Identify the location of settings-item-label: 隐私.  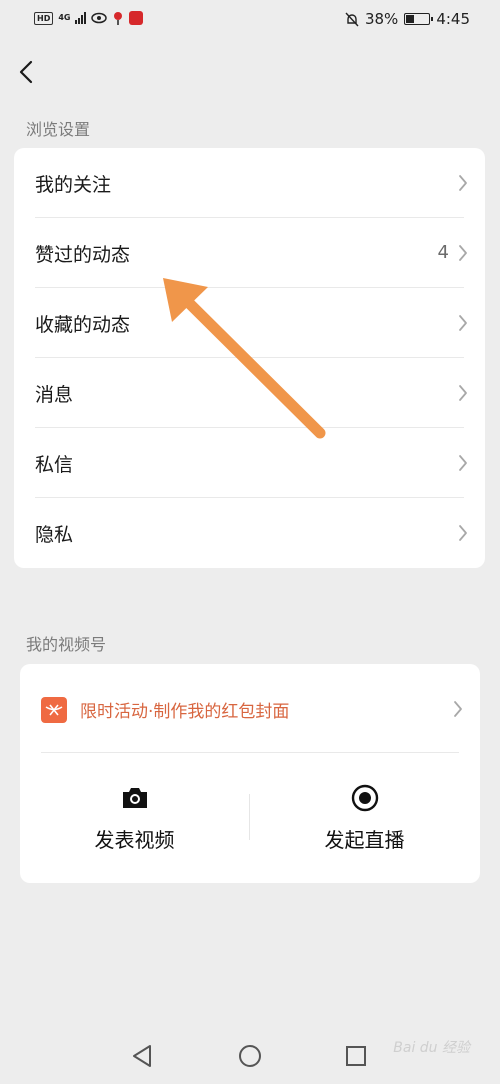
(54, 535).